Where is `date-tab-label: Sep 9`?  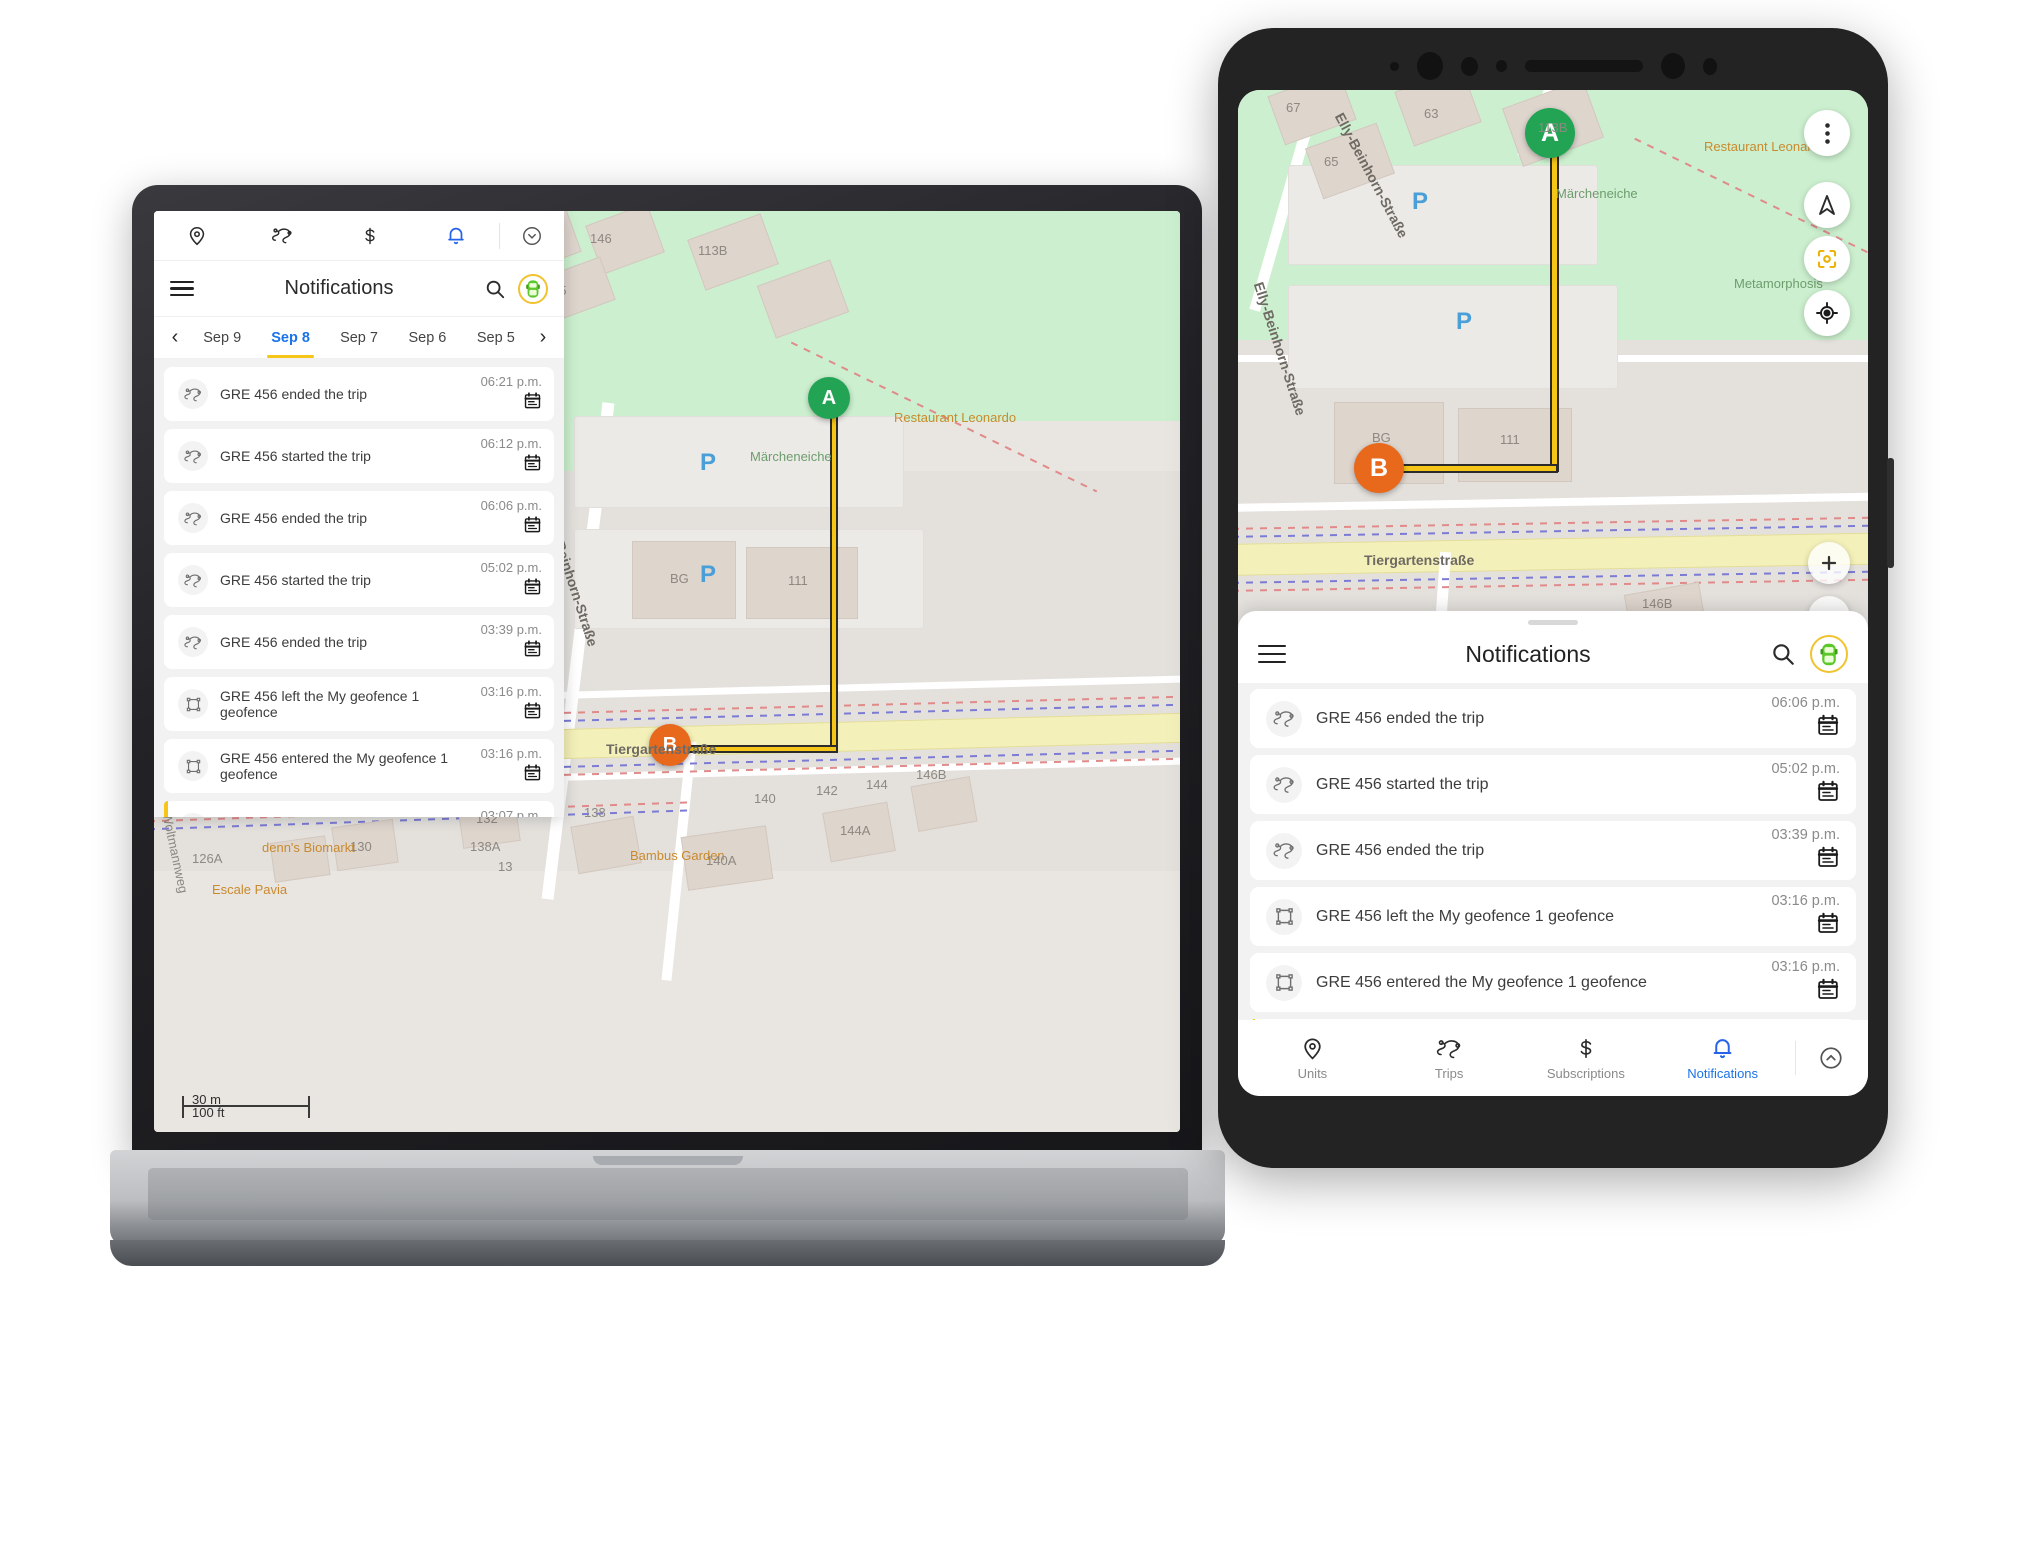
date-tab-label: Sep 9 is located at coordinates (222, 337).